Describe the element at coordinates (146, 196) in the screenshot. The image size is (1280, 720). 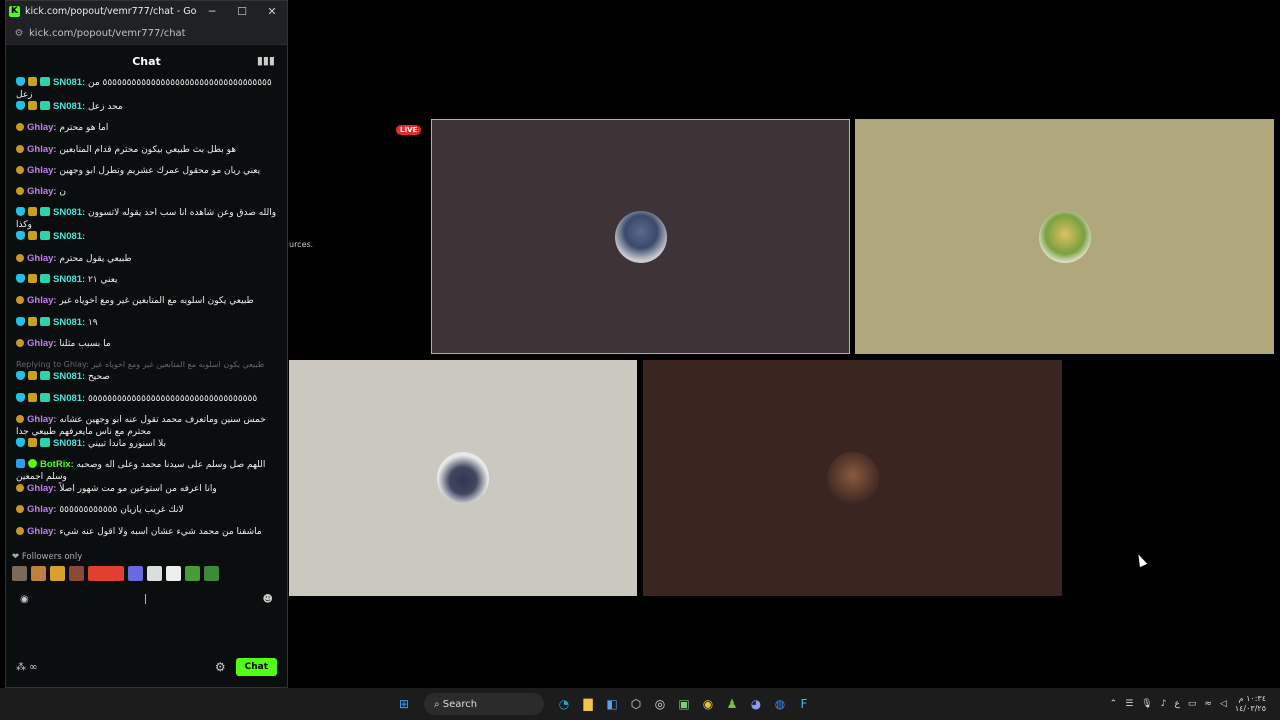
I see `chat-message: Ghlay: ن` at that location.